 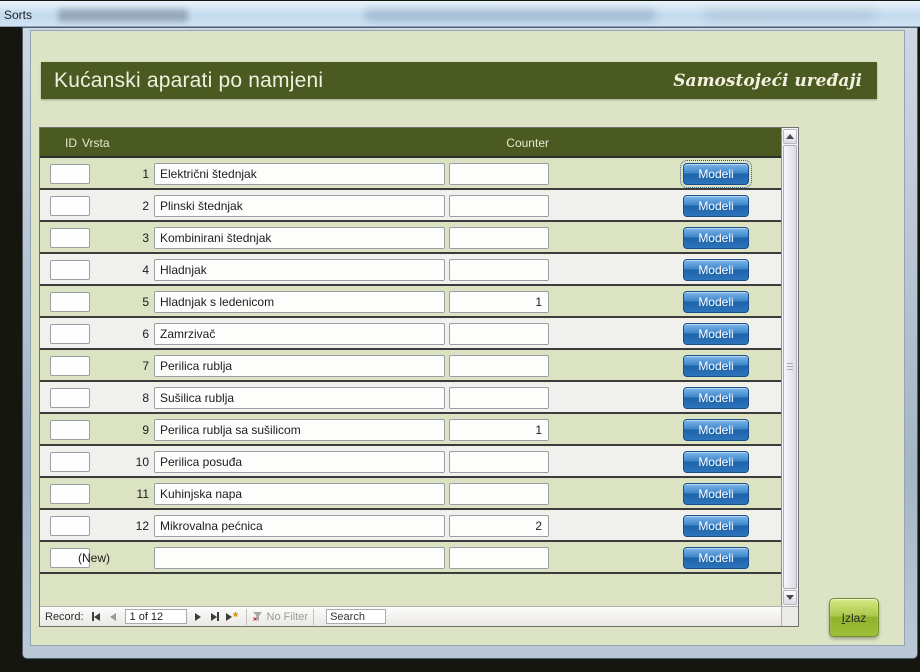 What do you see at coordinates (232, 616) in the screenshot?
I see `new-record-button: *` at bounding box center [232, 616].